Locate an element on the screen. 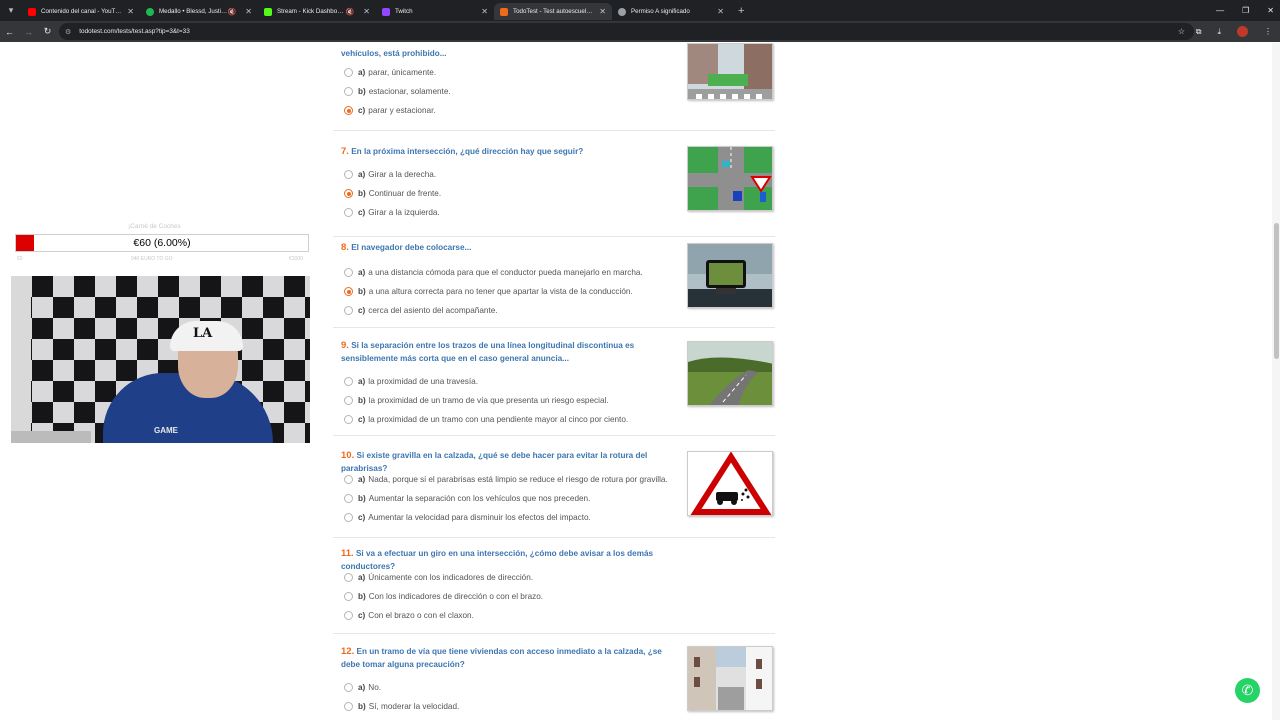 This screenshot has width=1280, height=720. profile-avatar is located at coordinates (1242, 31).